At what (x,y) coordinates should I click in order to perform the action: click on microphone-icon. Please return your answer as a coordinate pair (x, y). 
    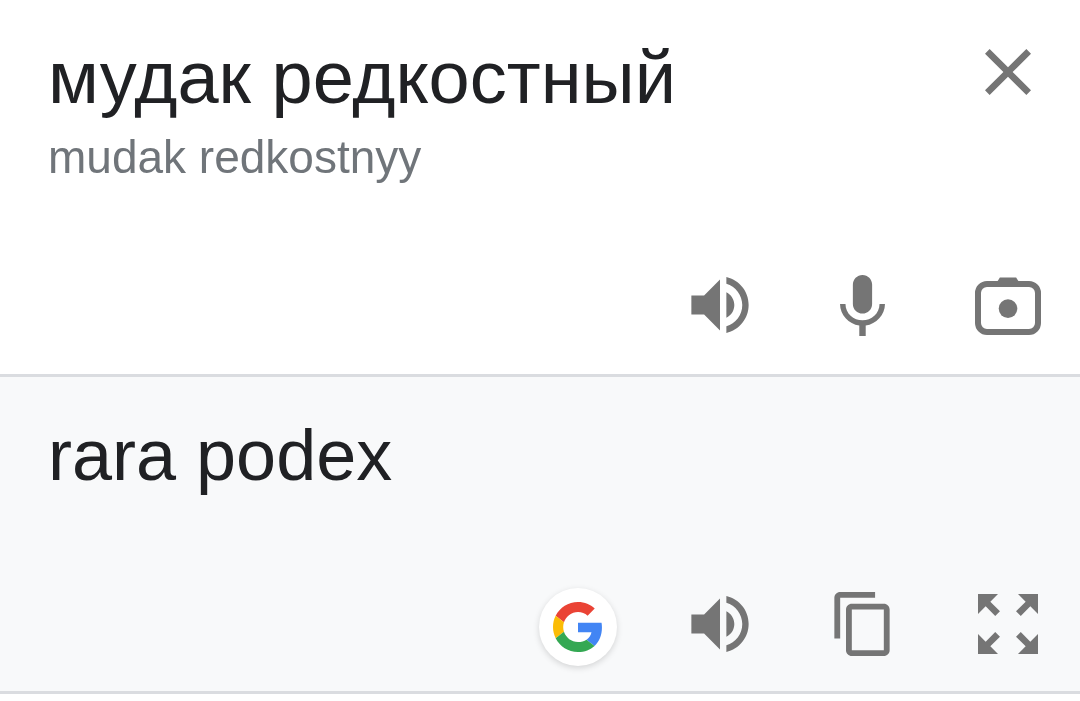
    Looking at the image, I should click on (862, 305).